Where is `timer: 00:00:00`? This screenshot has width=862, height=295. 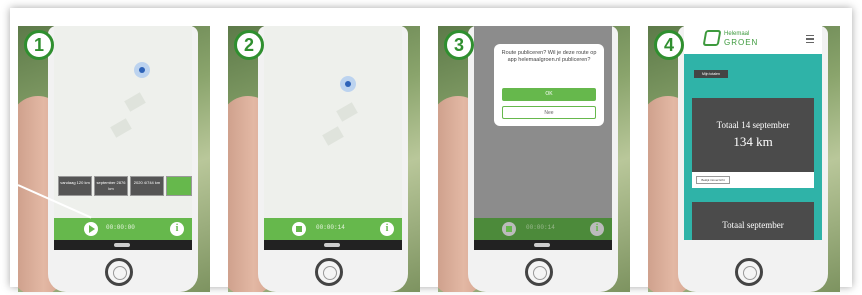 timer: 00:00:00 is located at coordinates (120, 227).